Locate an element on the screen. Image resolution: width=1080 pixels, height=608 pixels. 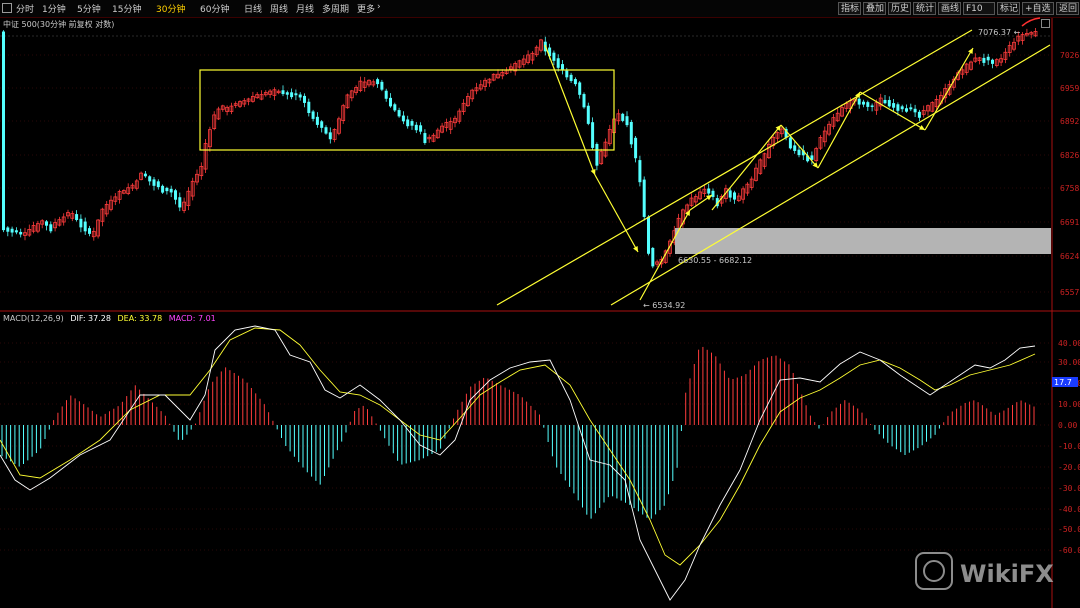
price-axis-label: 6826 is located at coordinates (1069, 155).